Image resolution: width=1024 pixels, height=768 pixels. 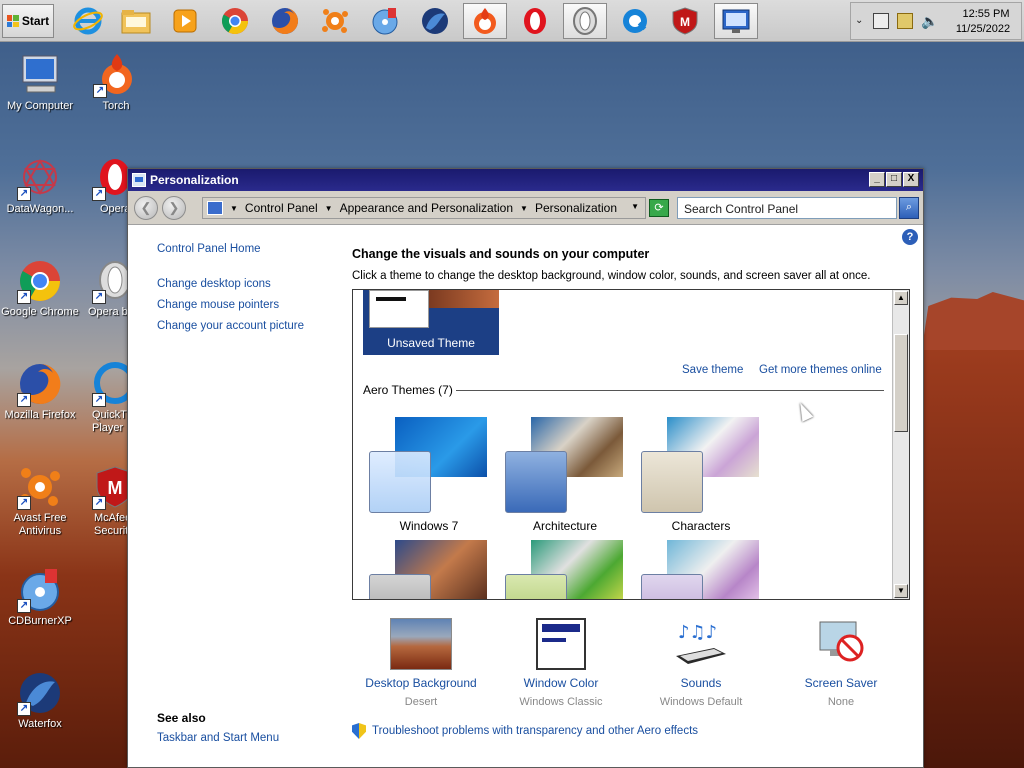 I want to click on desktop-icon-quicktime: ↗ QuickTime Player, so click(x=102, y=398).